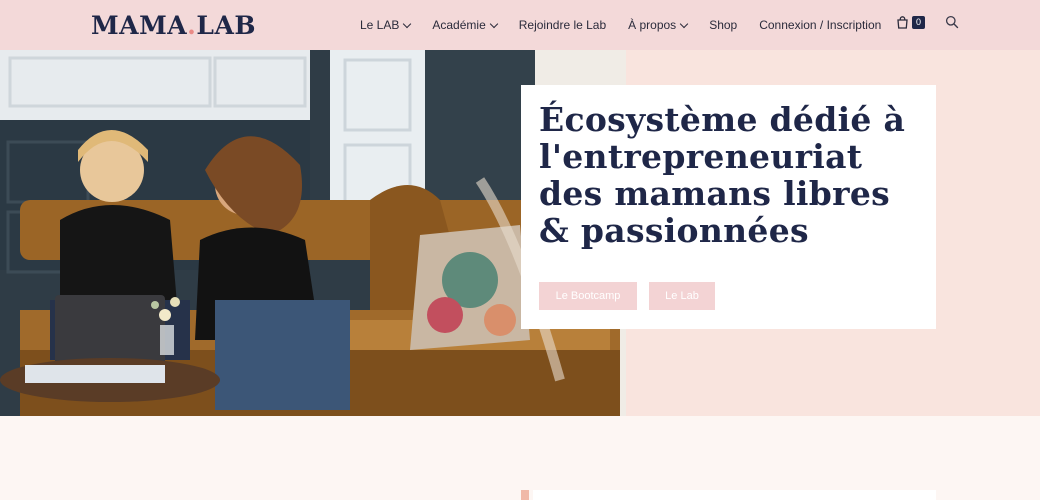 Image resolution: width=1040 pixels, height=500 pixels. I want to click on nav-label: Shop, so click(723, 25).